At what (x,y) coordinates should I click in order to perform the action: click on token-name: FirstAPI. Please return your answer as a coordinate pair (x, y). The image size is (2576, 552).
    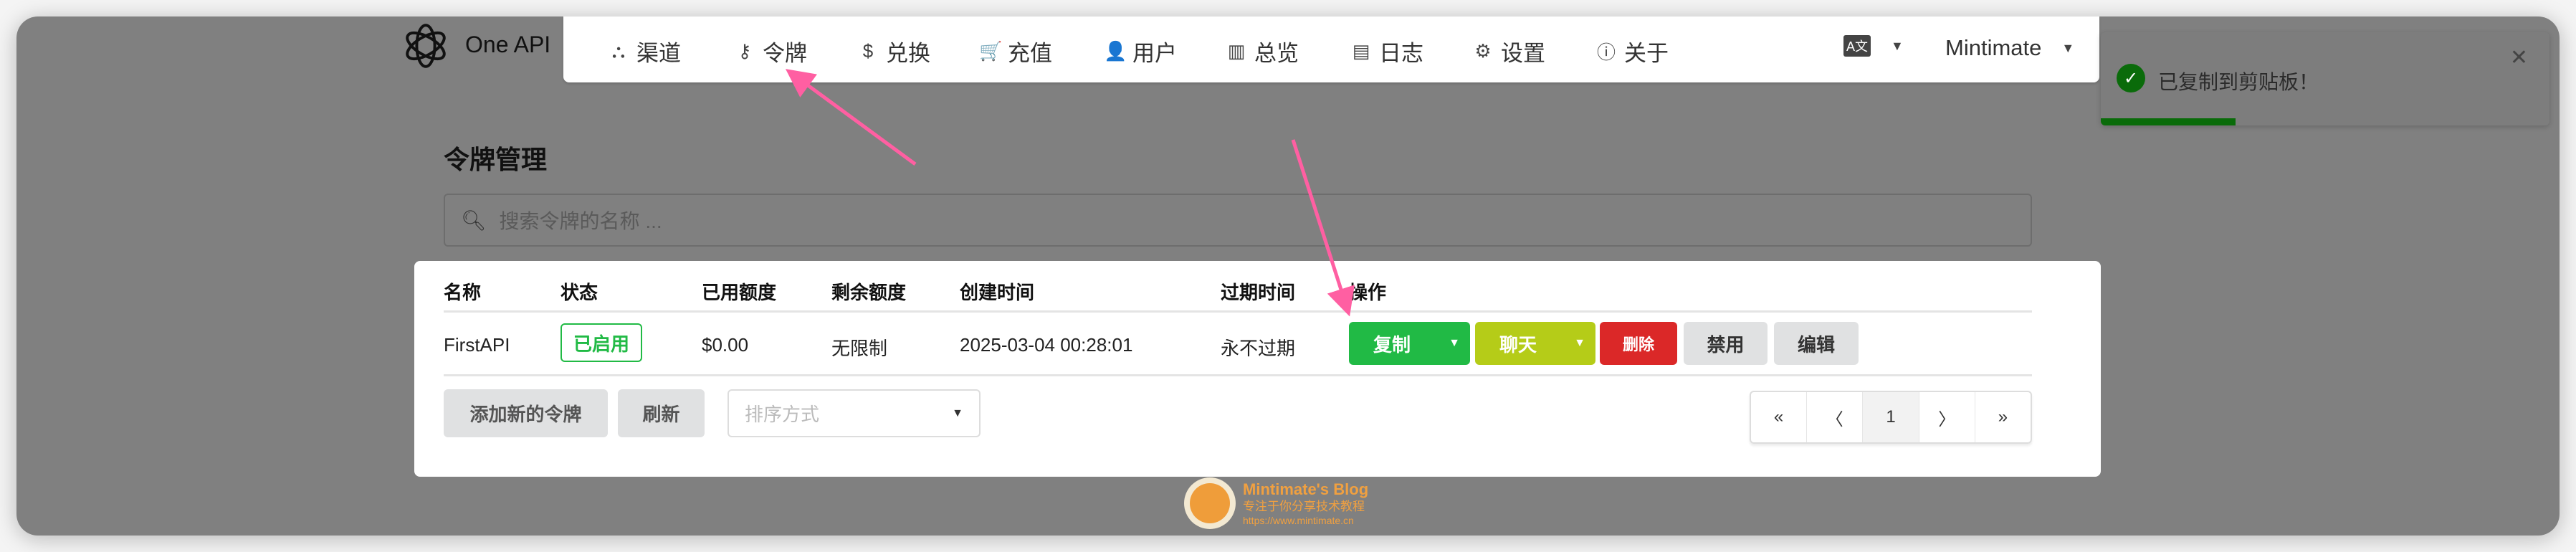
    Looking at the image, I should click on (477, 345).